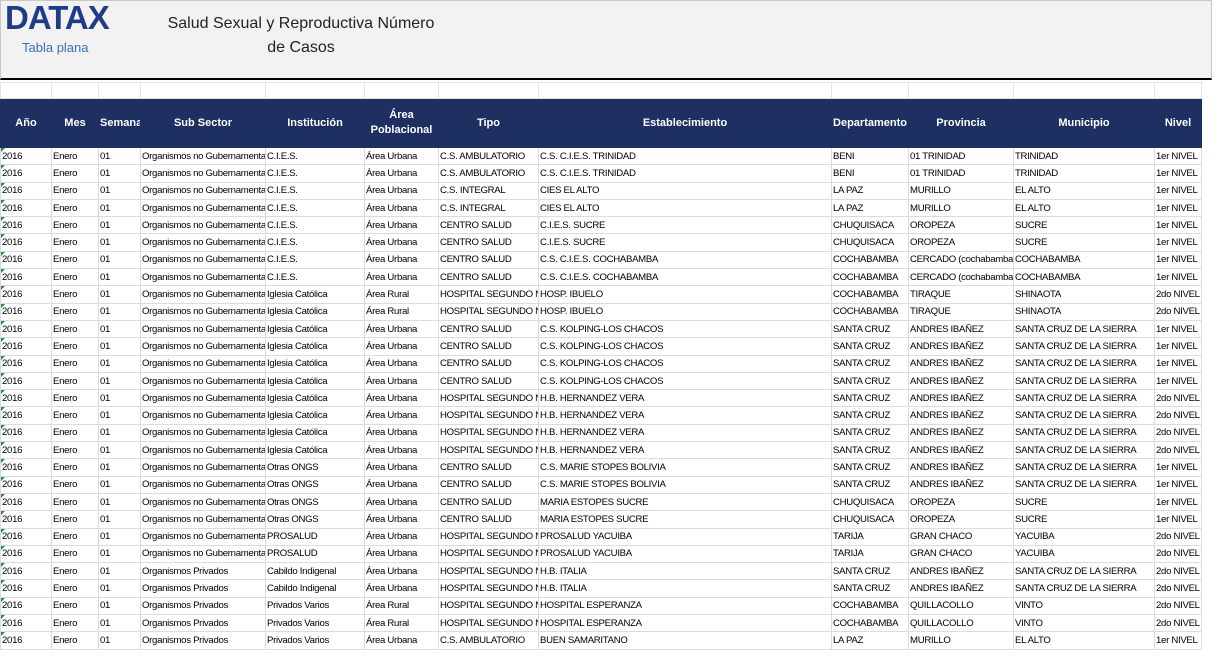 The image size is (1214, 651). Describe the element at coordinates (75, 123) in the screenshot. I see `column-header: Mes` at that location.